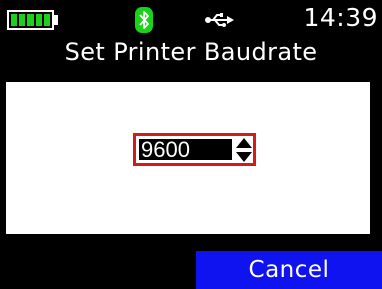 The height and width of the screenshot is (289, 382). What do you see at coordinates (289, 270) in the screenshot?
I see `cancel-button: Cancel` at bounding box center [289, 270].